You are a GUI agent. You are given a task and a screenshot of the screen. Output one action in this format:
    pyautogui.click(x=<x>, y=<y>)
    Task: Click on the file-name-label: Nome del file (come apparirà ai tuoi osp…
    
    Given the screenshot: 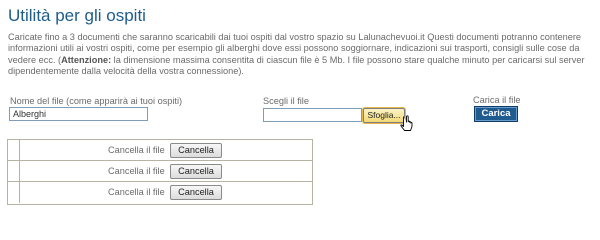 What is the action you would take?
    pyautogui.click(x=96, y=101)
    